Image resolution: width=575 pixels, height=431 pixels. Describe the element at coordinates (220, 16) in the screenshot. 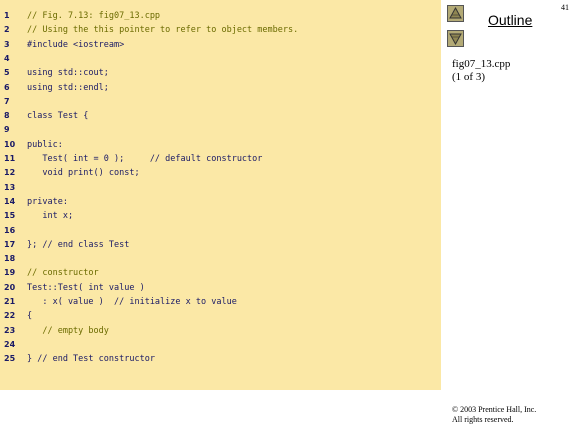

I see `code-line: 1 // Fig. 7.13: fig07_13.cpp` at that location.